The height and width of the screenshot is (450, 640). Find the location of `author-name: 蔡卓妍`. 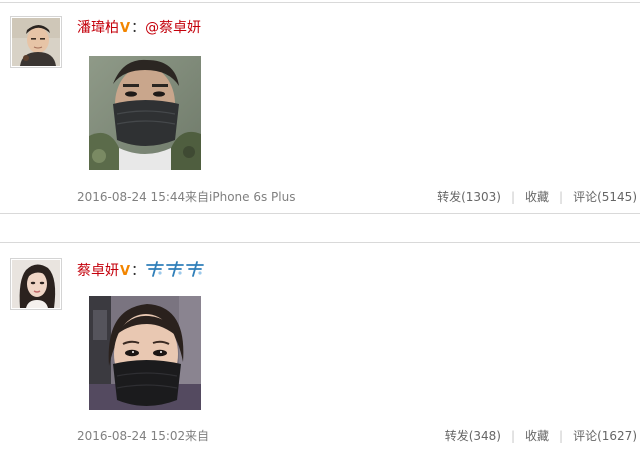

author-name: 蔡卓妍 is located at coordinates (98, 271).